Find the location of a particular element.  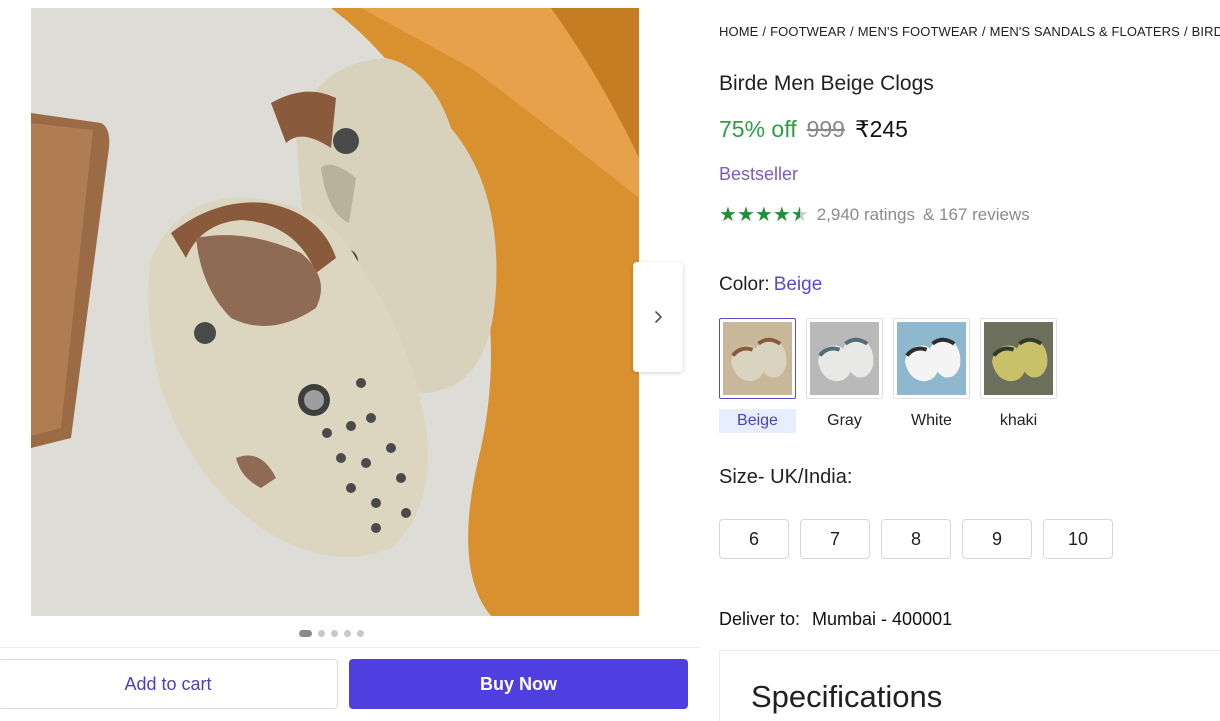

rating-row: ★ ★ ★ ★ ★ 2,940 ratings & 167 reviews is located at coordinates (874, 215).